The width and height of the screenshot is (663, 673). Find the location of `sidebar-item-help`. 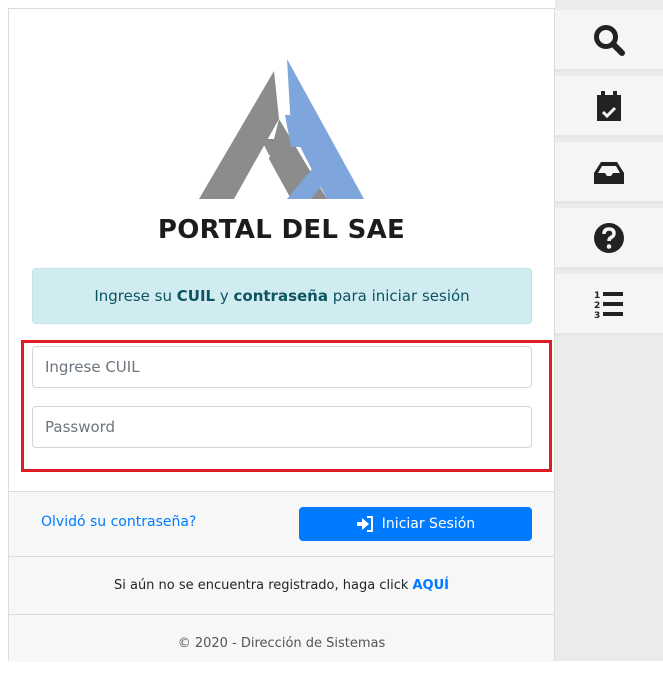

sidebar-item-help is located at coordinates (609, 239).